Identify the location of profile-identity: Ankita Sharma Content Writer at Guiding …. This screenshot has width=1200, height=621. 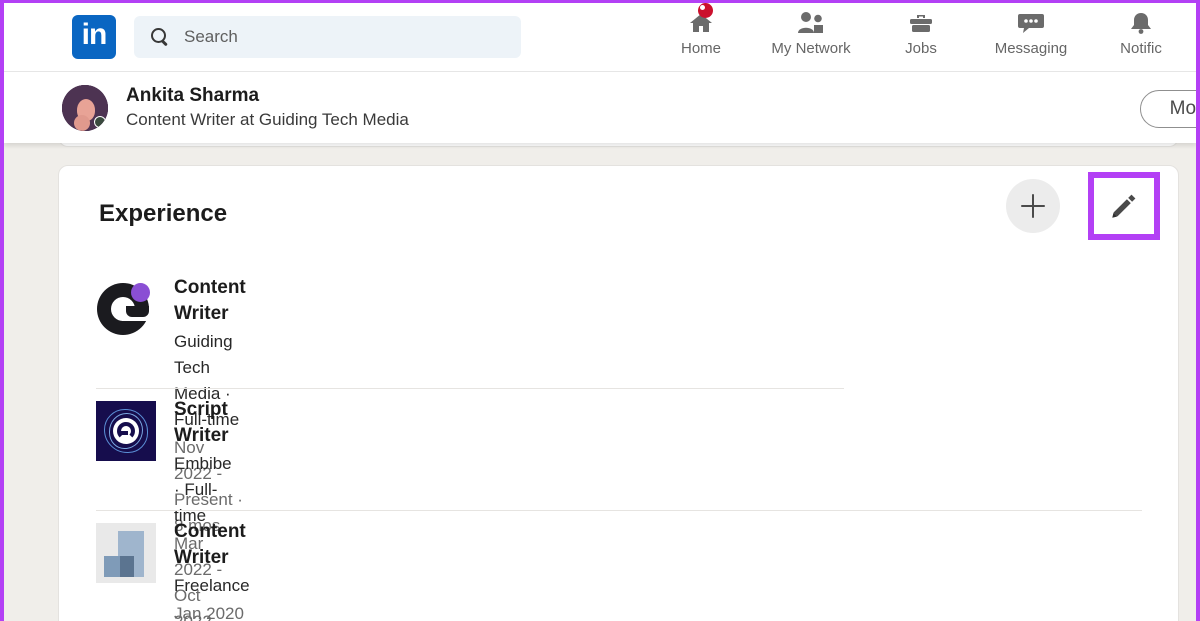
(267, 108).